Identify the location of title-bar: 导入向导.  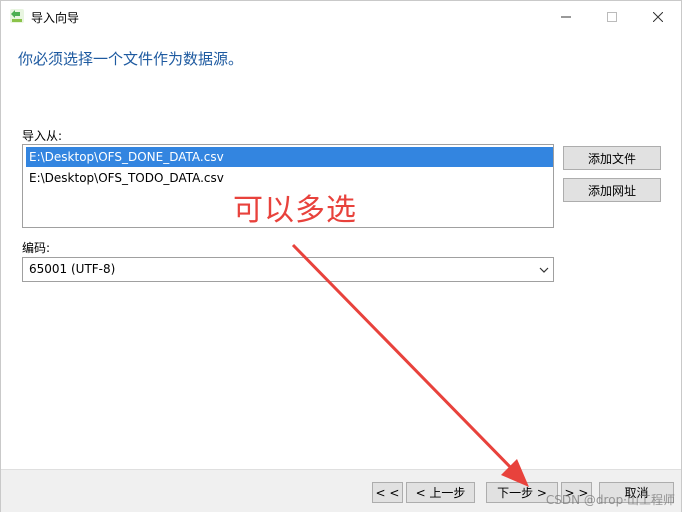
(341, 16).